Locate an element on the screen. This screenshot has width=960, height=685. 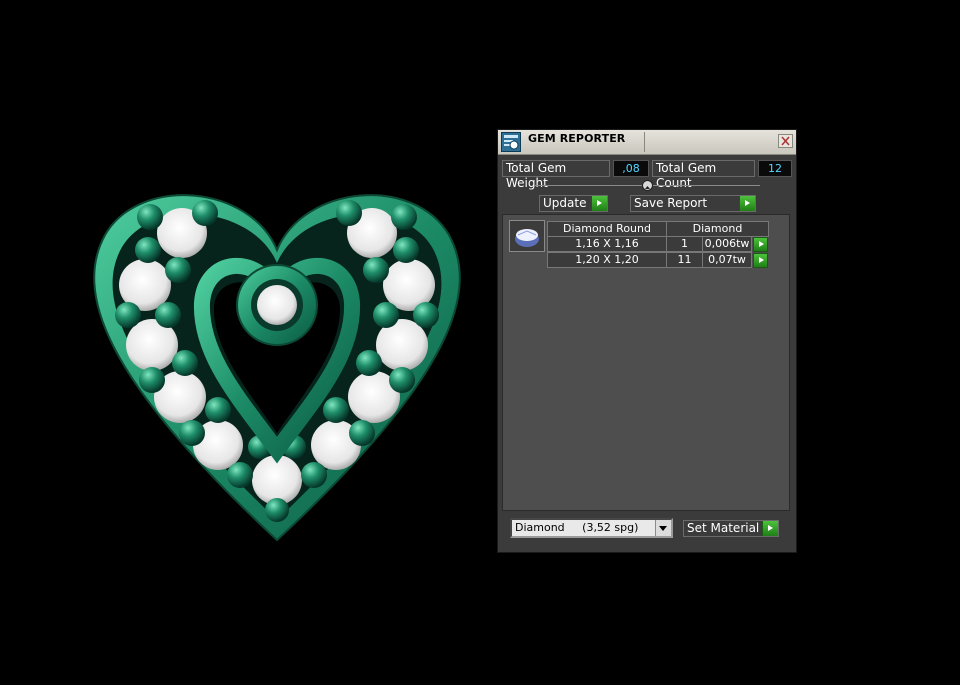
close-button is located at coordinates (785, 141).